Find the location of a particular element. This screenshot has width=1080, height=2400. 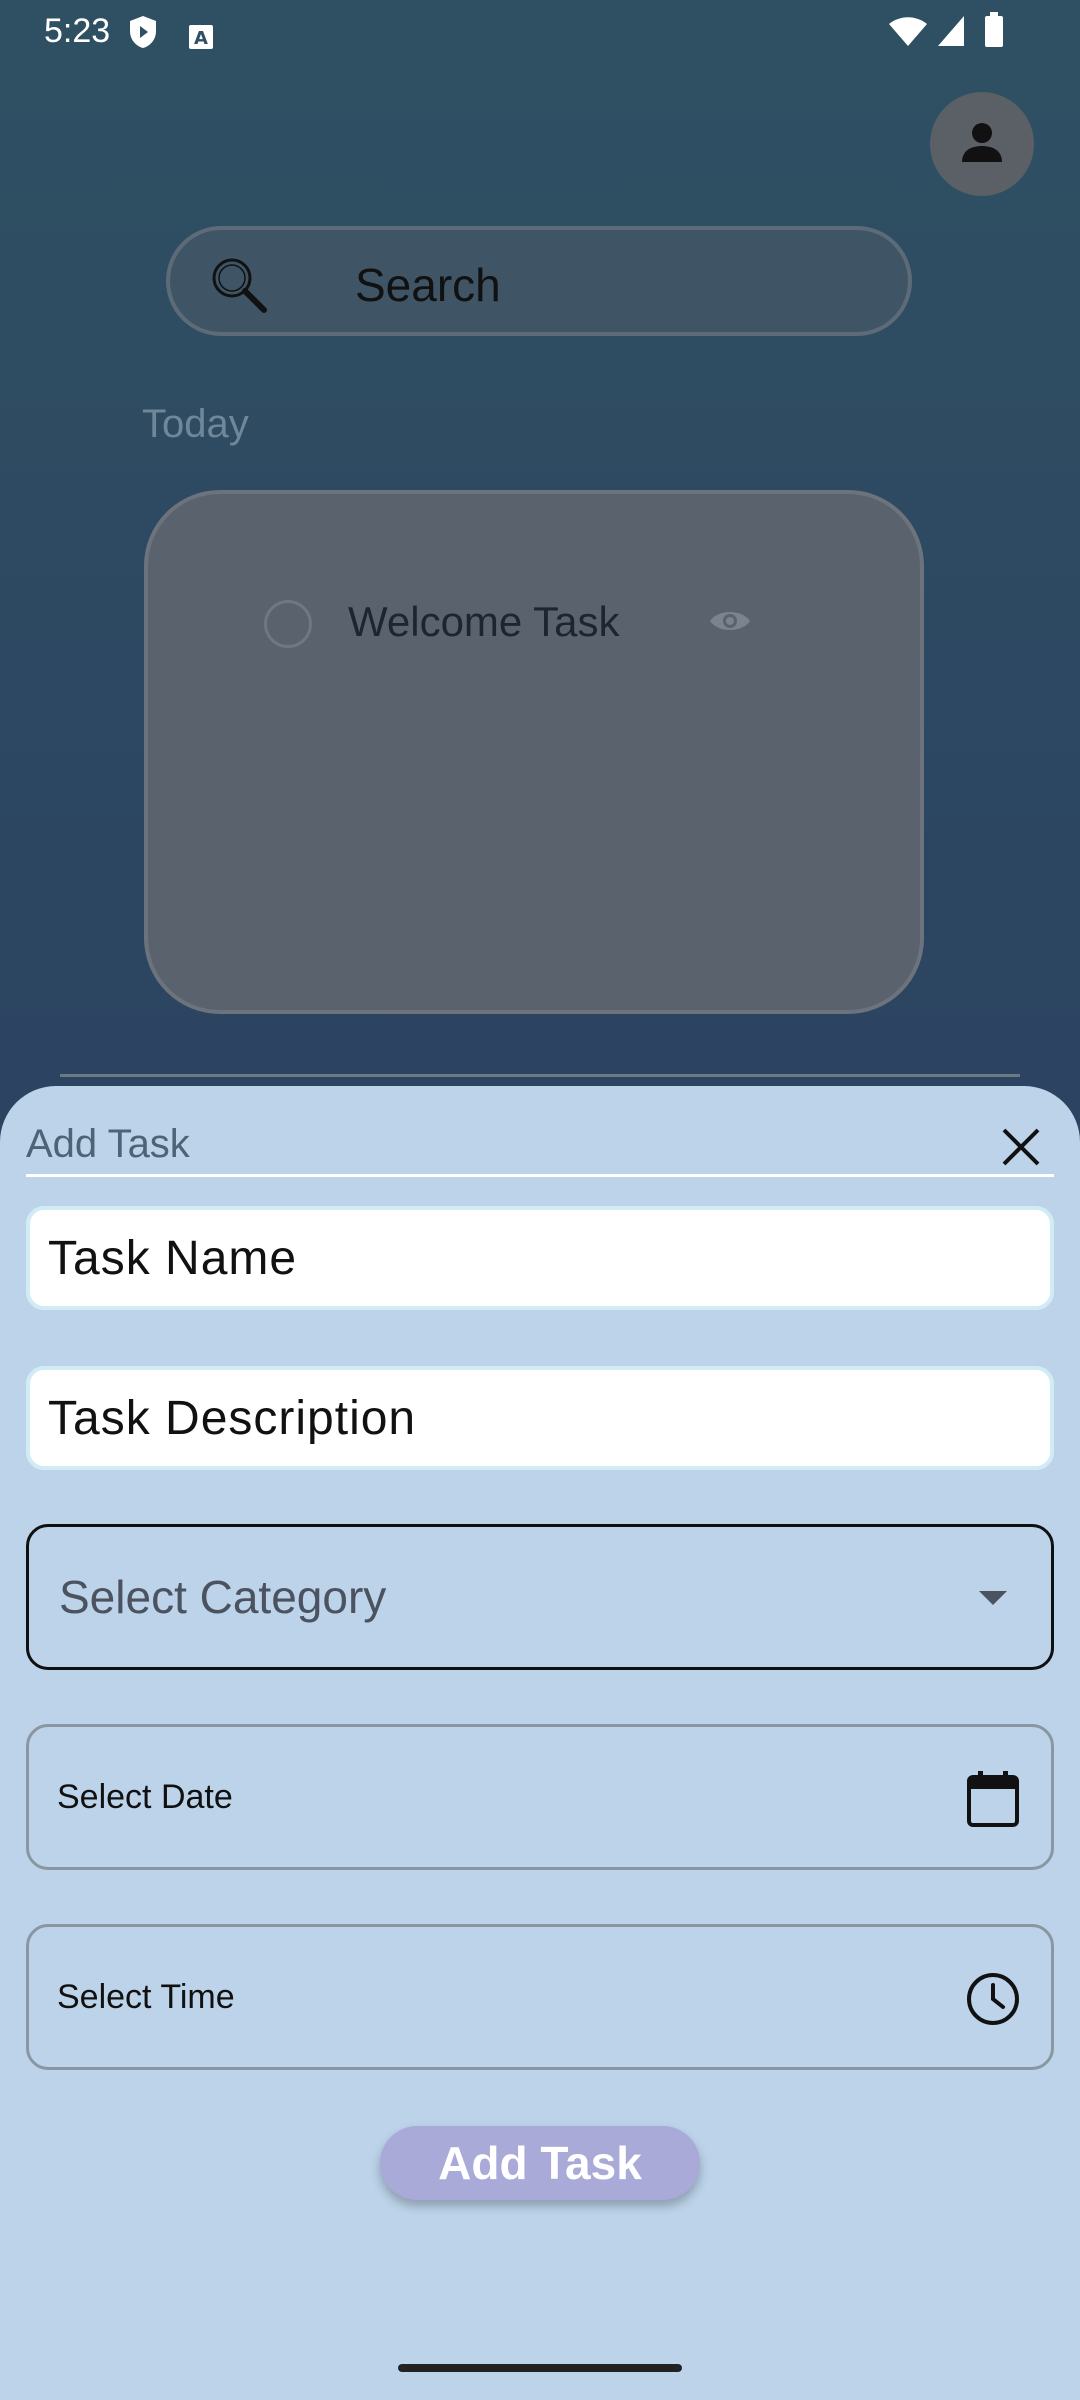

add-task-button: Add Task is located at coordinates (540, 2163).